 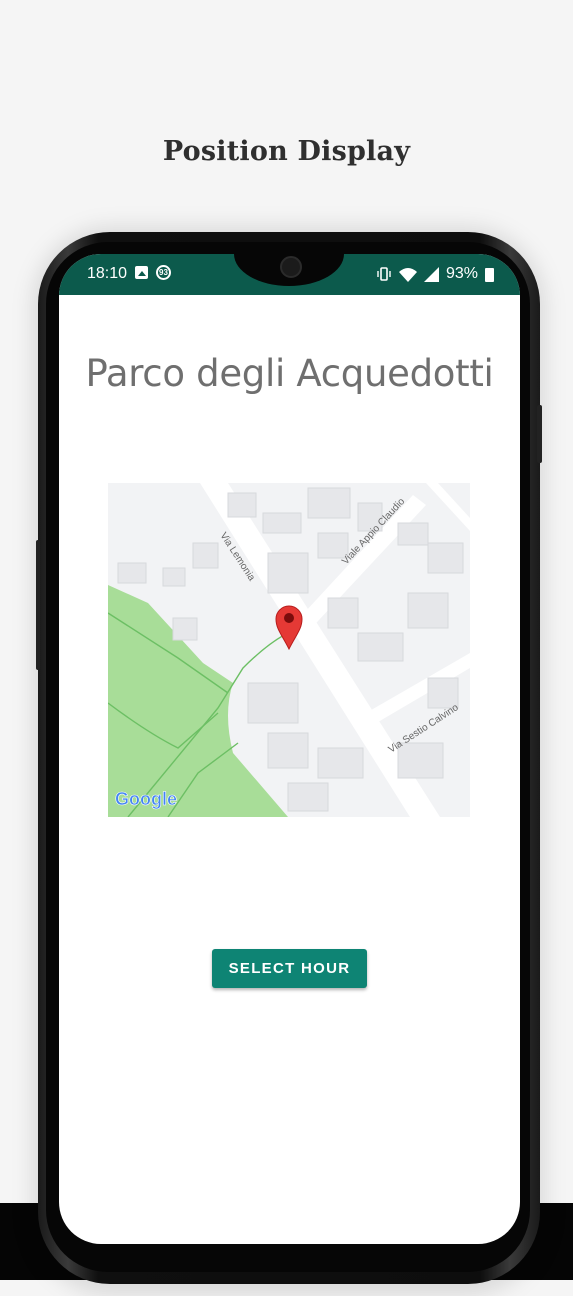 I want to click on battery-icon, so click(x=489, y=274).